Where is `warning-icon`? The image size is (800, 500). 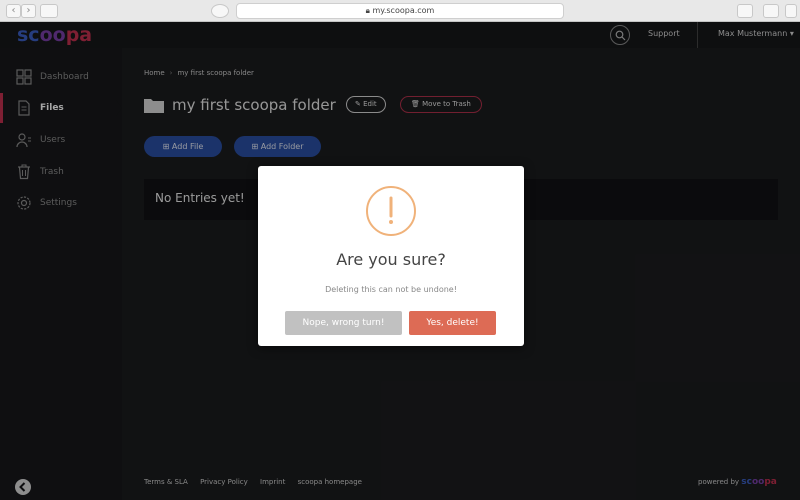 warning-icon is located at coordinates (391, 211).